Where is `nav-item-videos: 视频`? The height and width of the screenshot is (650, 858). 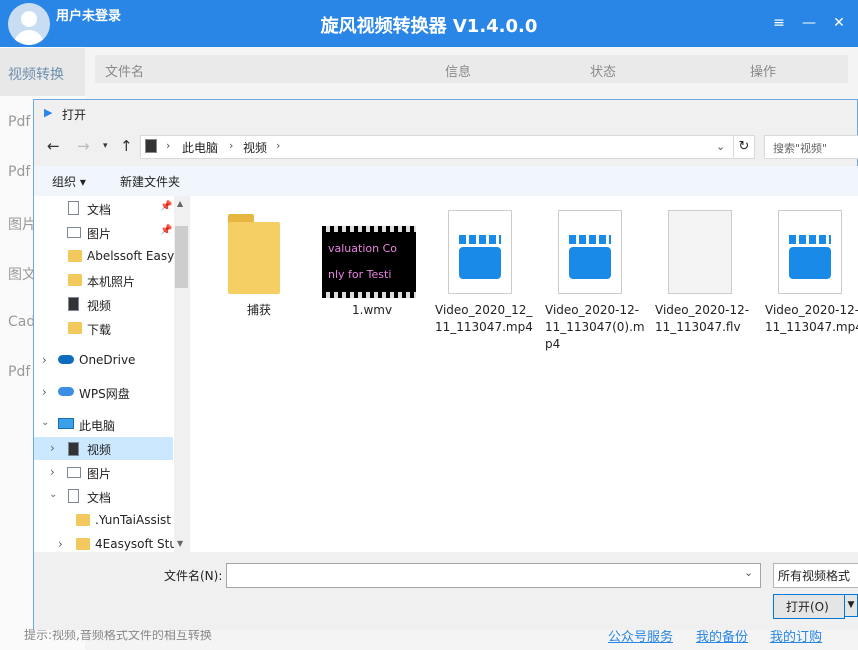 nav-item-videos: 视频 is located at coordinates (99, 449).